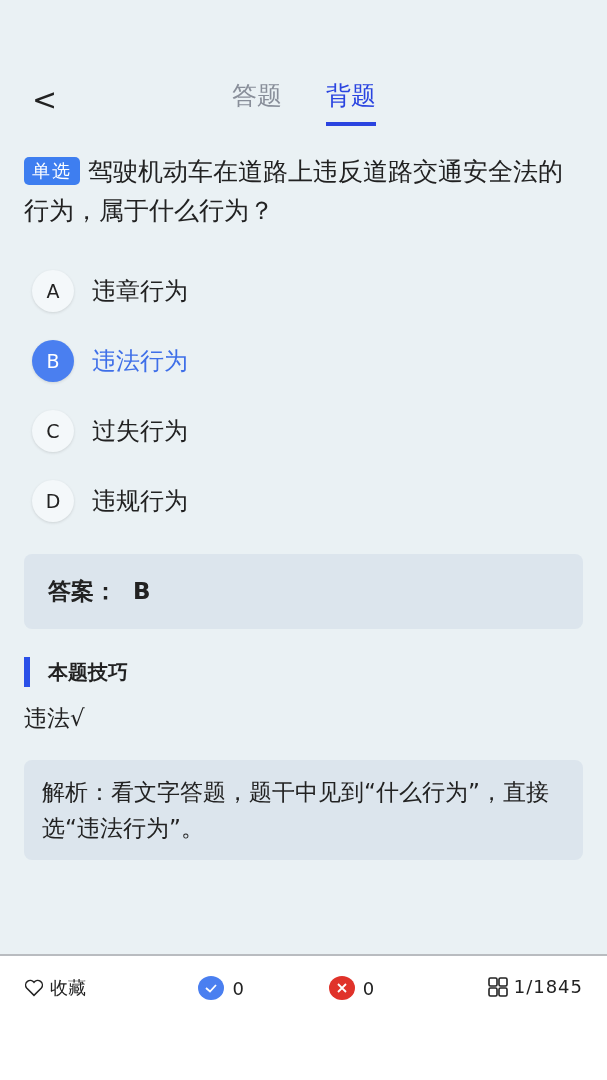  Describe the element at coordinates (140, 361) in the screenshot. I see `option-text: 违法行为` at that location.